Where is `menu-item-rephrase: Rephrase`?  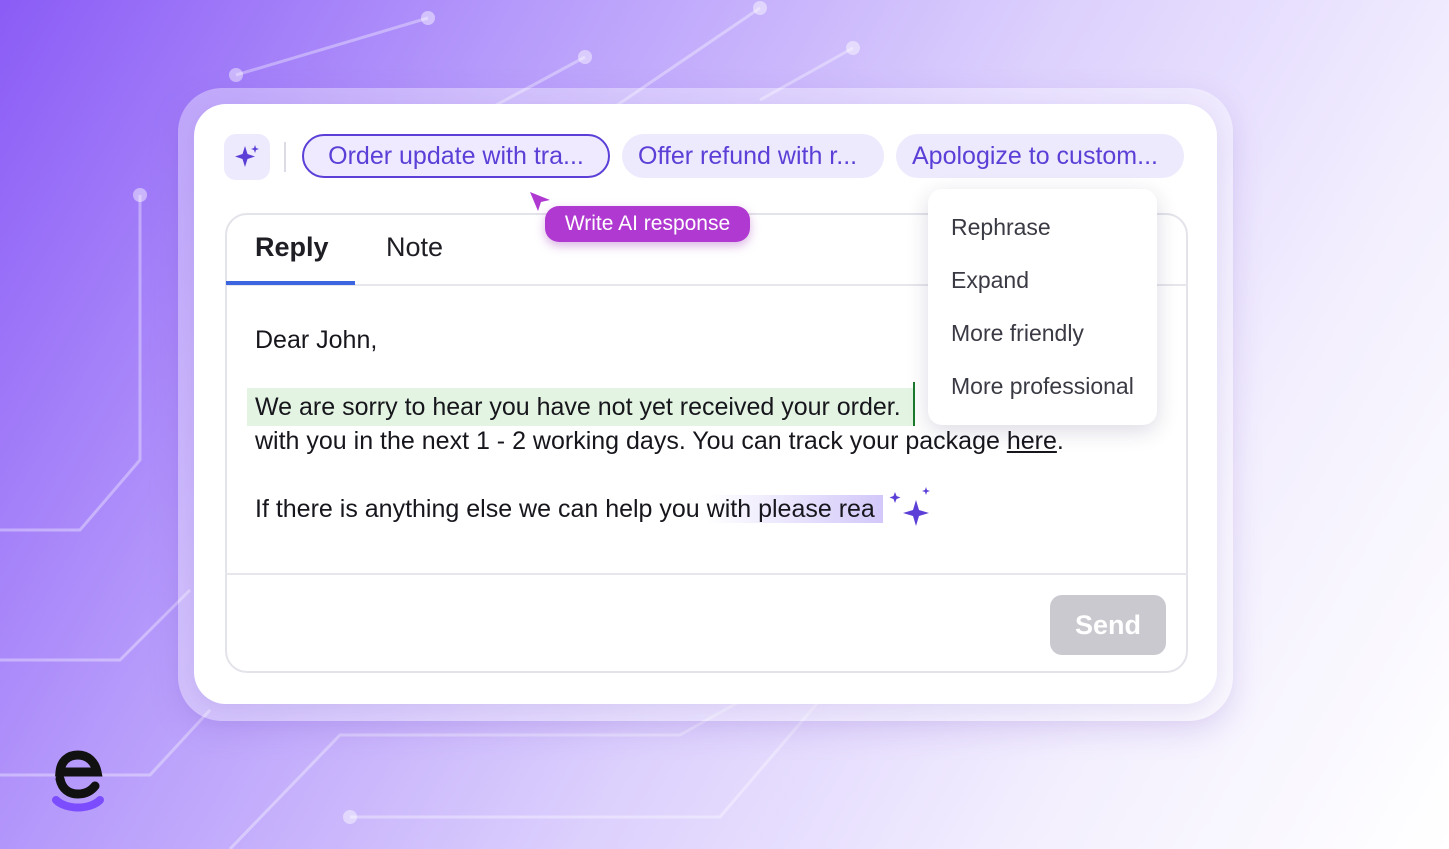 menu-item-rephrase: Rephrase is located at coordinates (1001, 227).